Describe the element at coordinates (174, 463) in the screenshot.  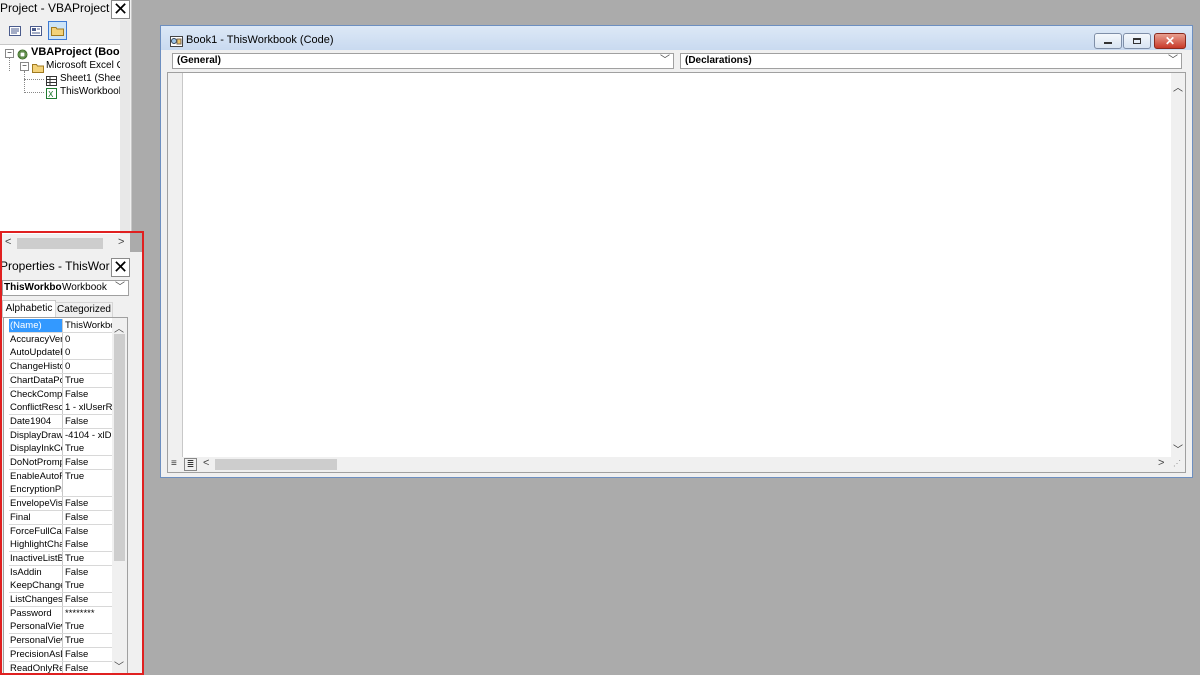
I see `procedure-view-button: ≡` at that location.